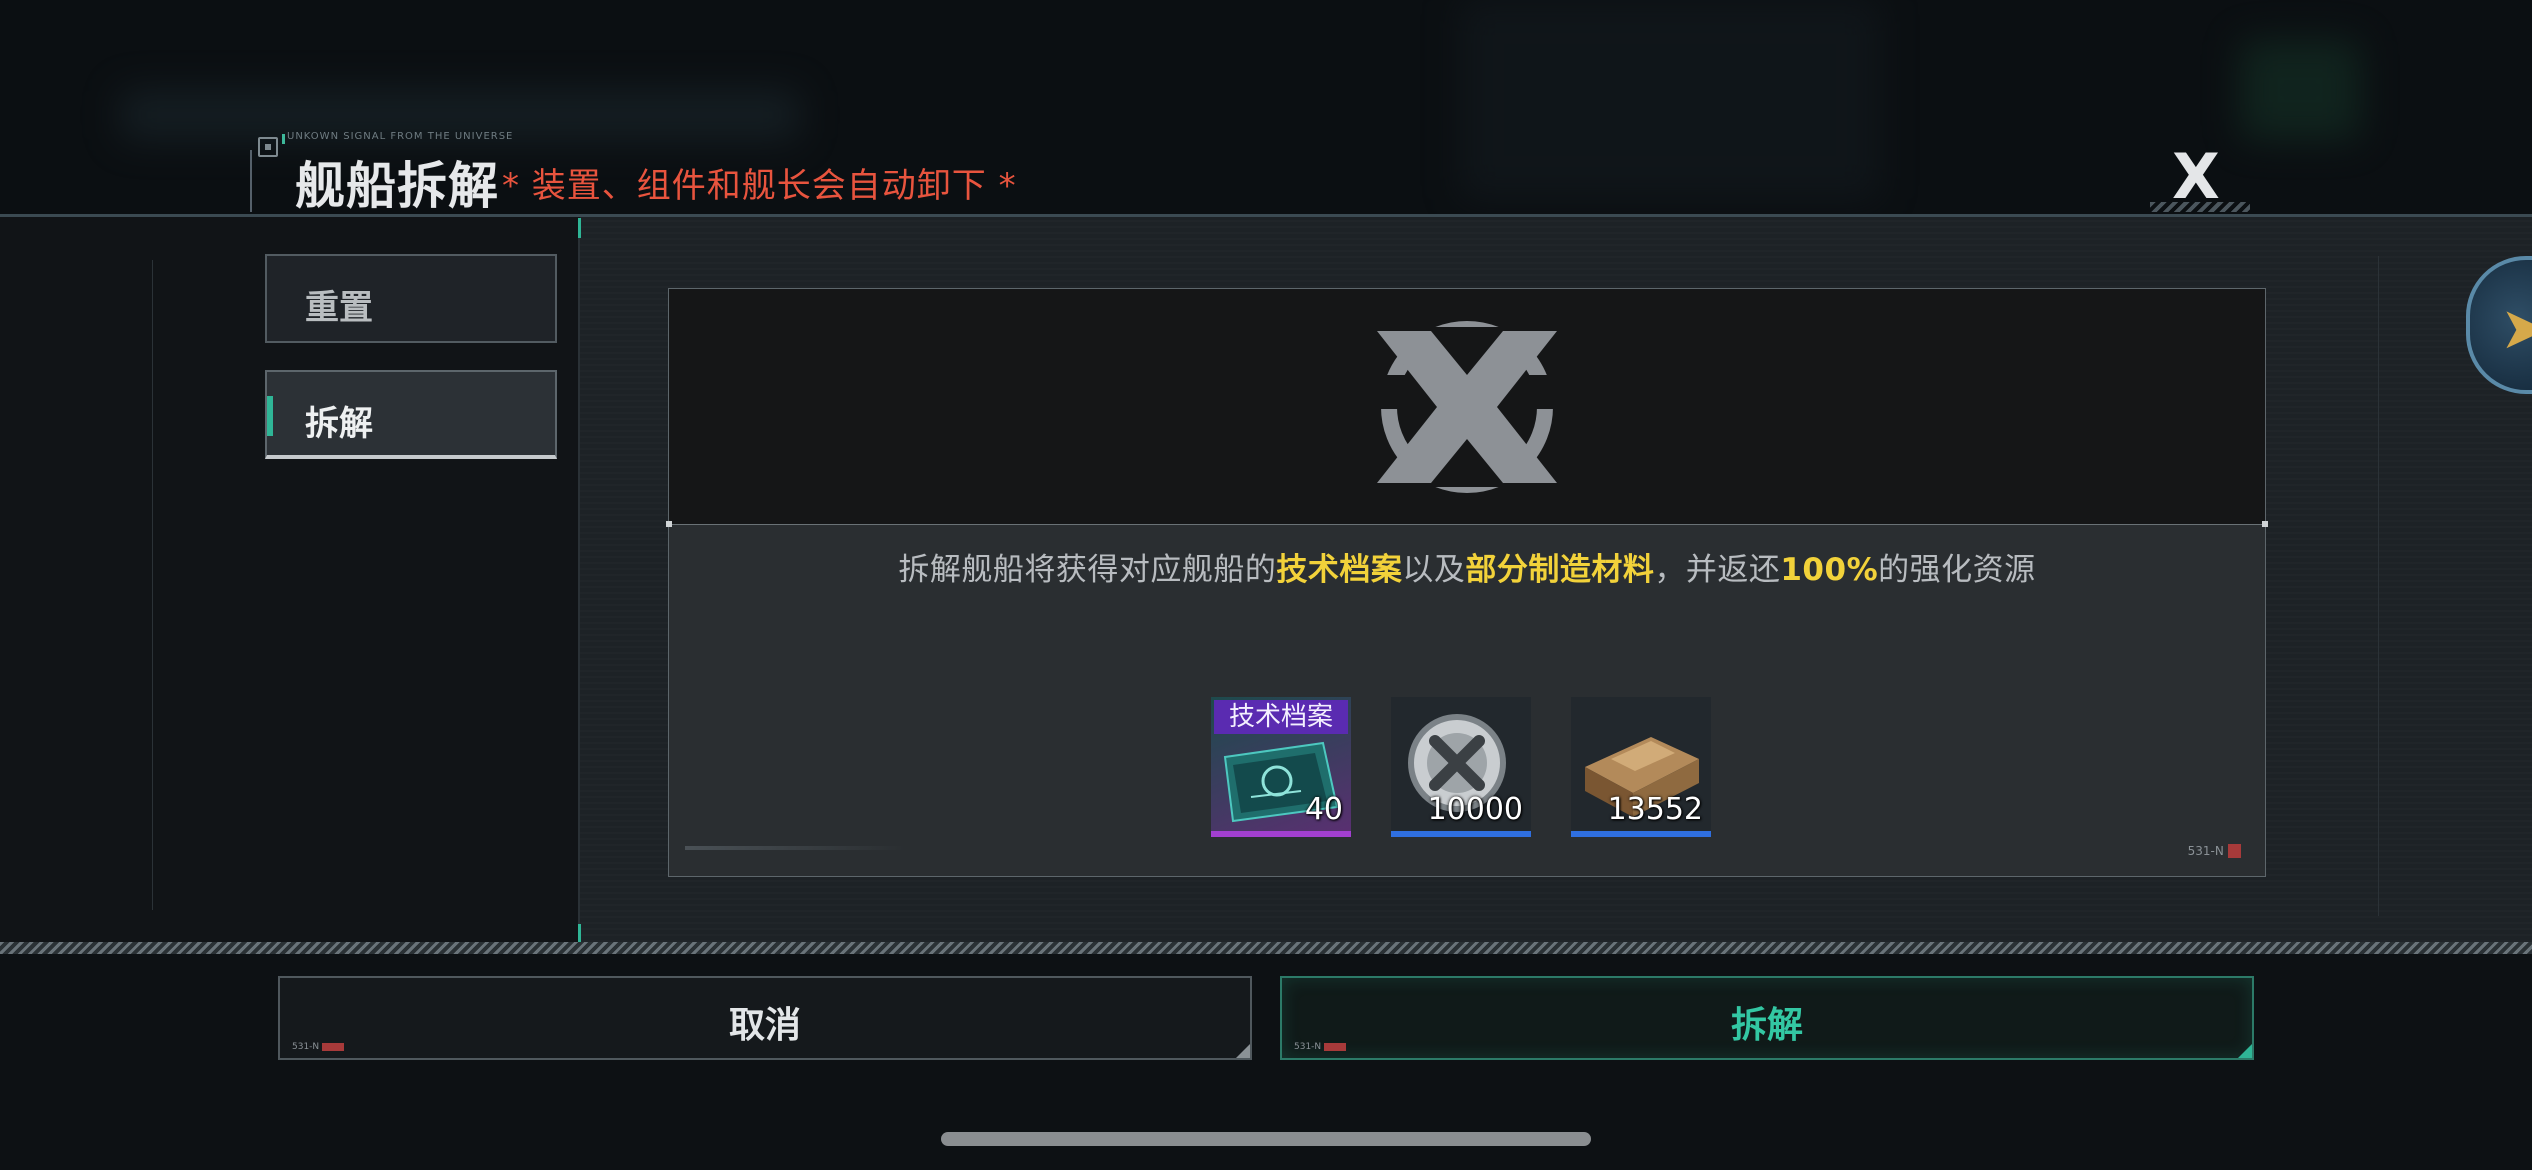 This screenshot has height=1170, width=2532. Describe the element at coordinates (669, 524) in the screenshot. I see `card-corner-left` at that location.